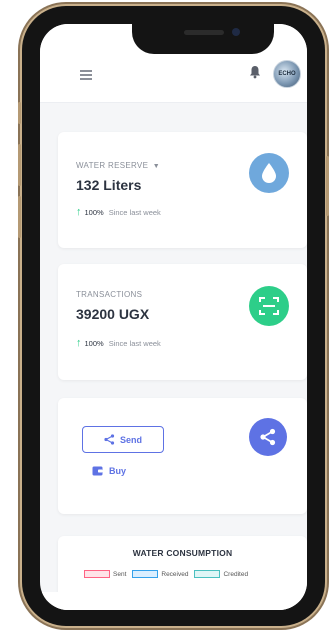 The width and height of the screenshot is (335, 632). I want to click on transactions-trend: ↑ 100% Since last week, so click(118, 343).